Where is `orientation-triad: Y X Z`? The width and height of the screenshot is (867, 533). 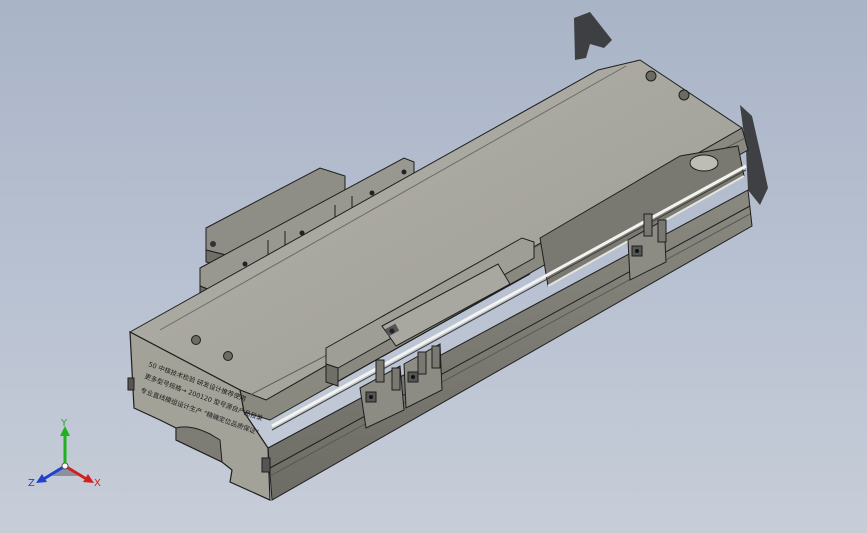 orientation-triad: Y X Z is located at coordinates (65, 457).